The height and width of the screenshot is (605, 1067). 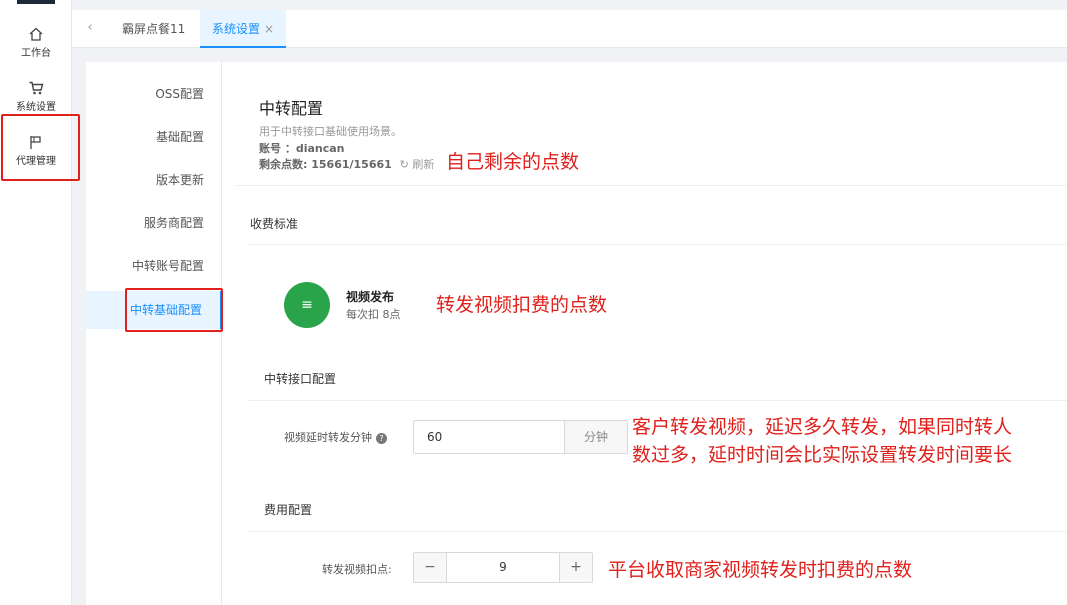 I want to click on annotation-deduct-note: 平台收取商家视频转发时扣费的点数, so click(x=760, y=570).